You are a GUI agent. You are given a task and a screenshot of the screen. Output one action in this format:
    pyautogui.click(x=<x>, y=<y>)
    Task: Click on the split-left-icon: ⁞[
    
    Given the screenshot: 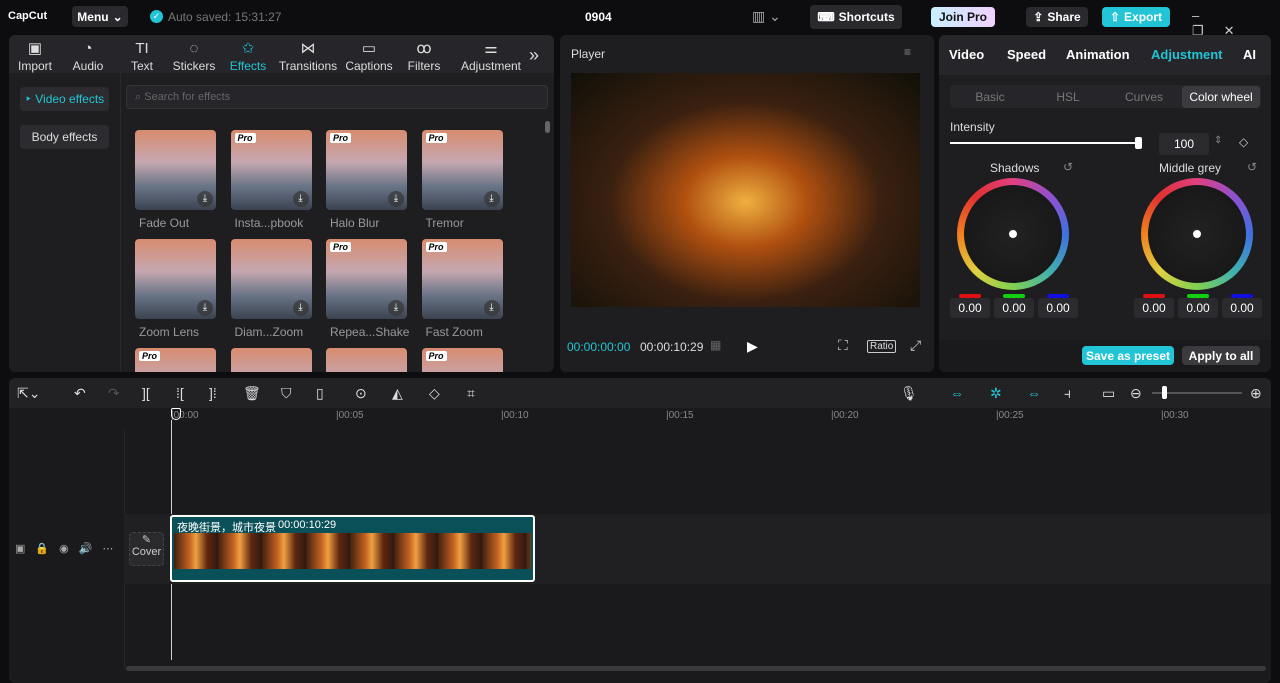 What is the action you would take?
    pyautogui.click(x=180, y=393)
    